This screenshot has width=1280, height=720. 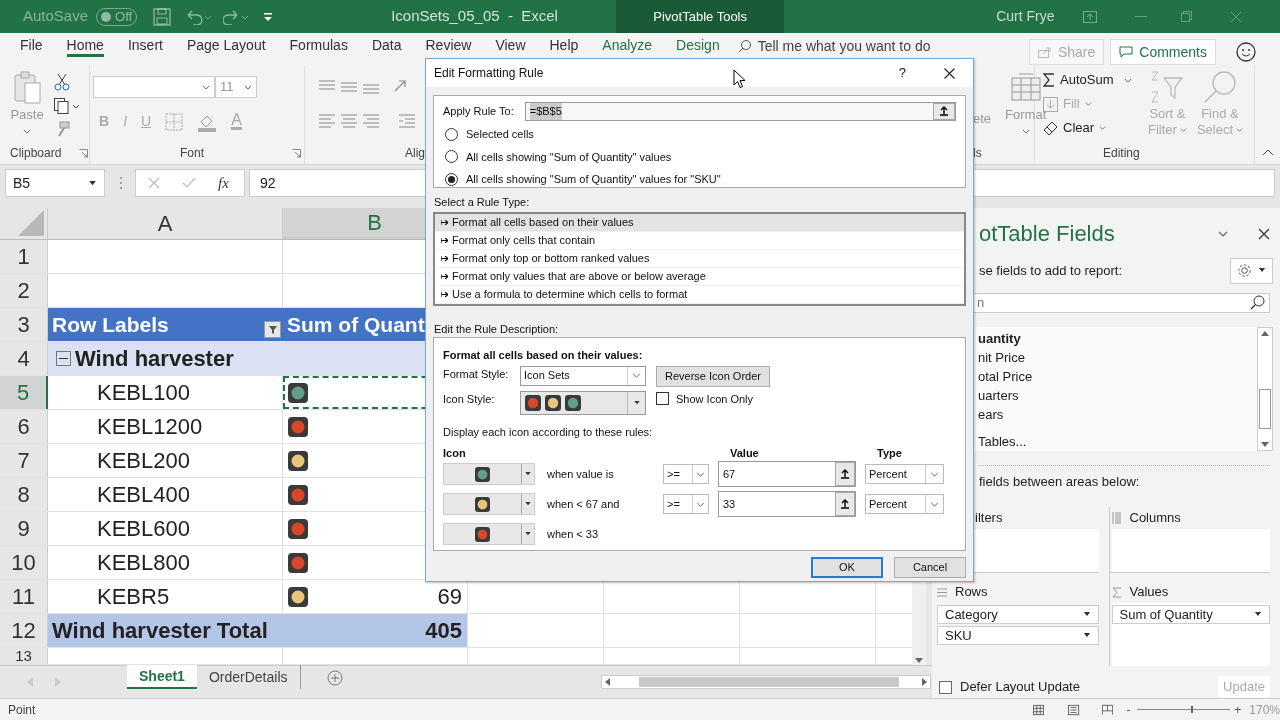 What do you see at coordinates (150, 427) in the screenshot?
I see `table-cell-text: KEBL1200` at bounding box center [150, 427].